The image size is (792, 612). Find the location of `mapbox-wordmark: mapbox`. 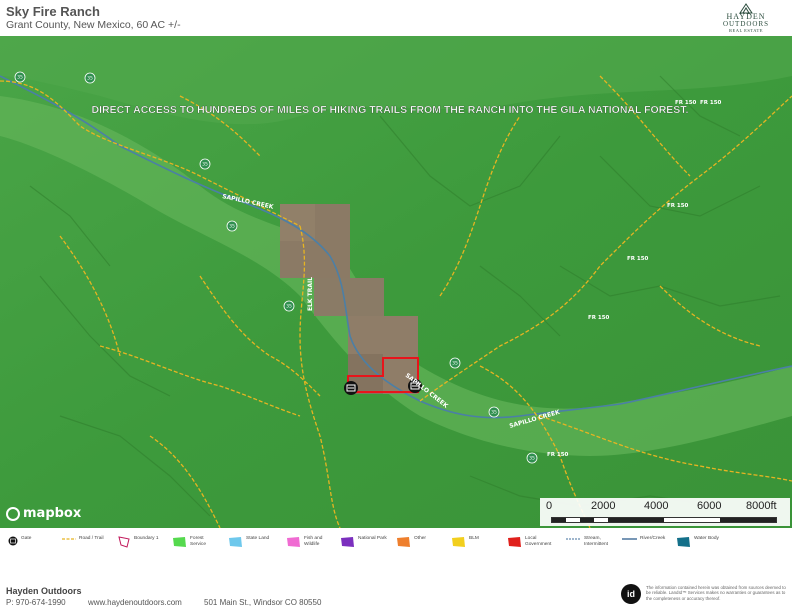

mapbox-wordmark: mapbox is located at coordinates (52, 513).